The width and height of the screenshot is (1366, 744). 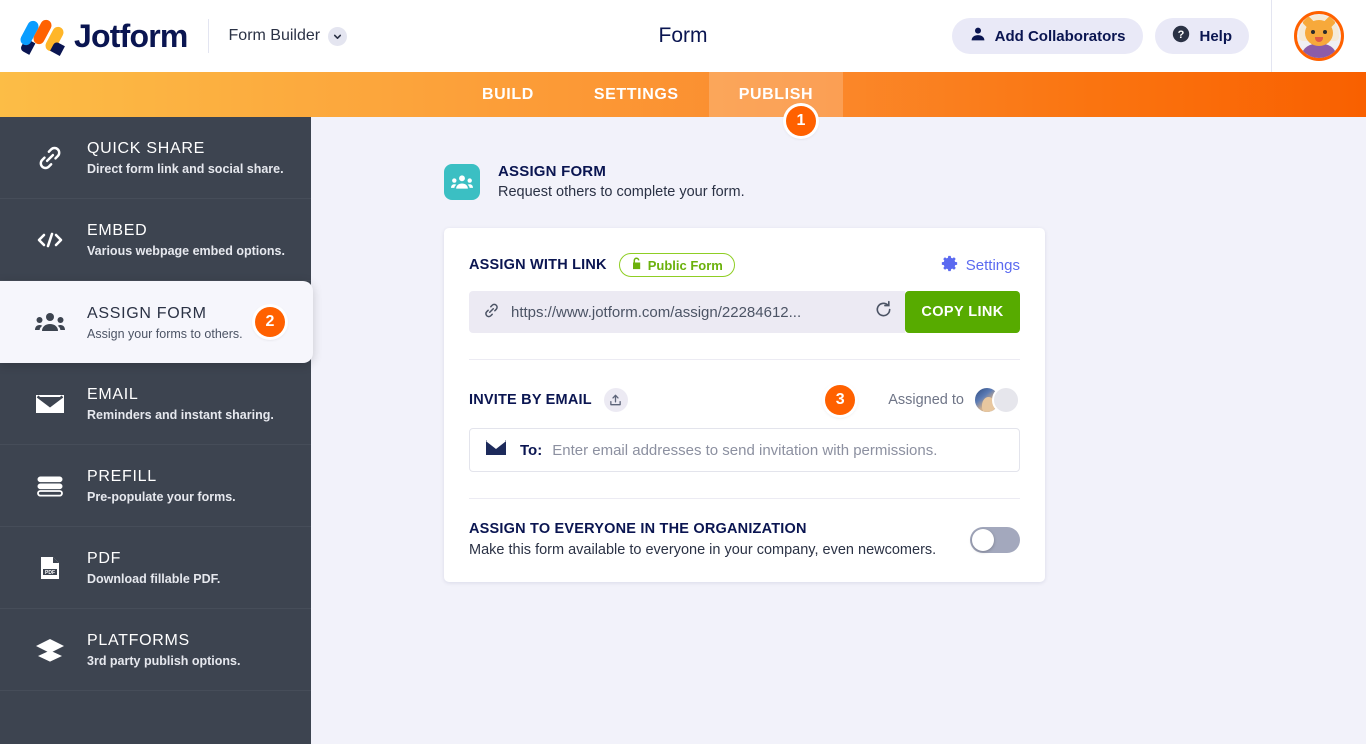 What do you see at coordinates (638, 529) in the screenshot?
I see `assign-everyone-title: ASSIGN TO EVERYONE IN THE ORGANIZATION` at bounding box center [638, 529].